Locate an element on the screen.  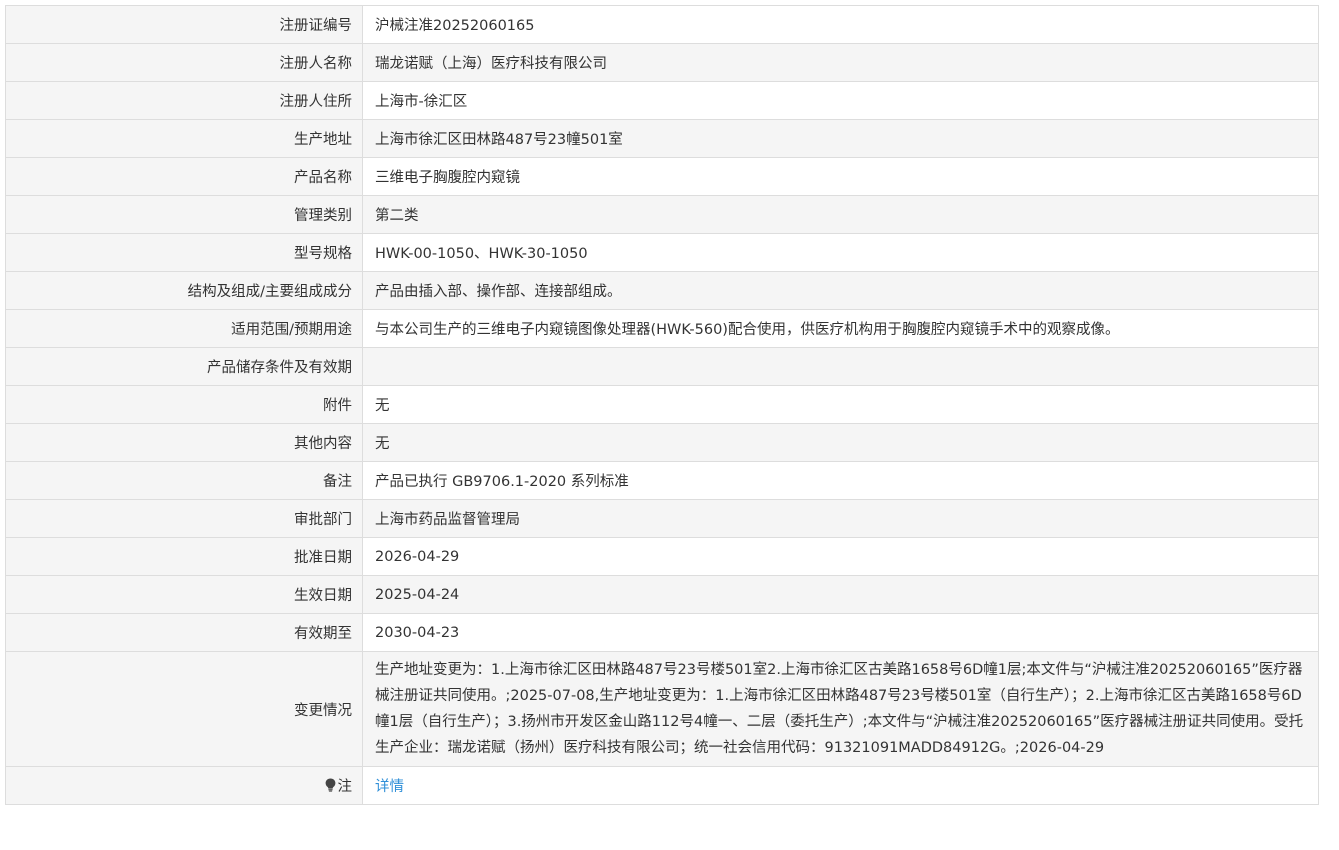
field-label: 生产地址 is located at coordinates (184, 138).